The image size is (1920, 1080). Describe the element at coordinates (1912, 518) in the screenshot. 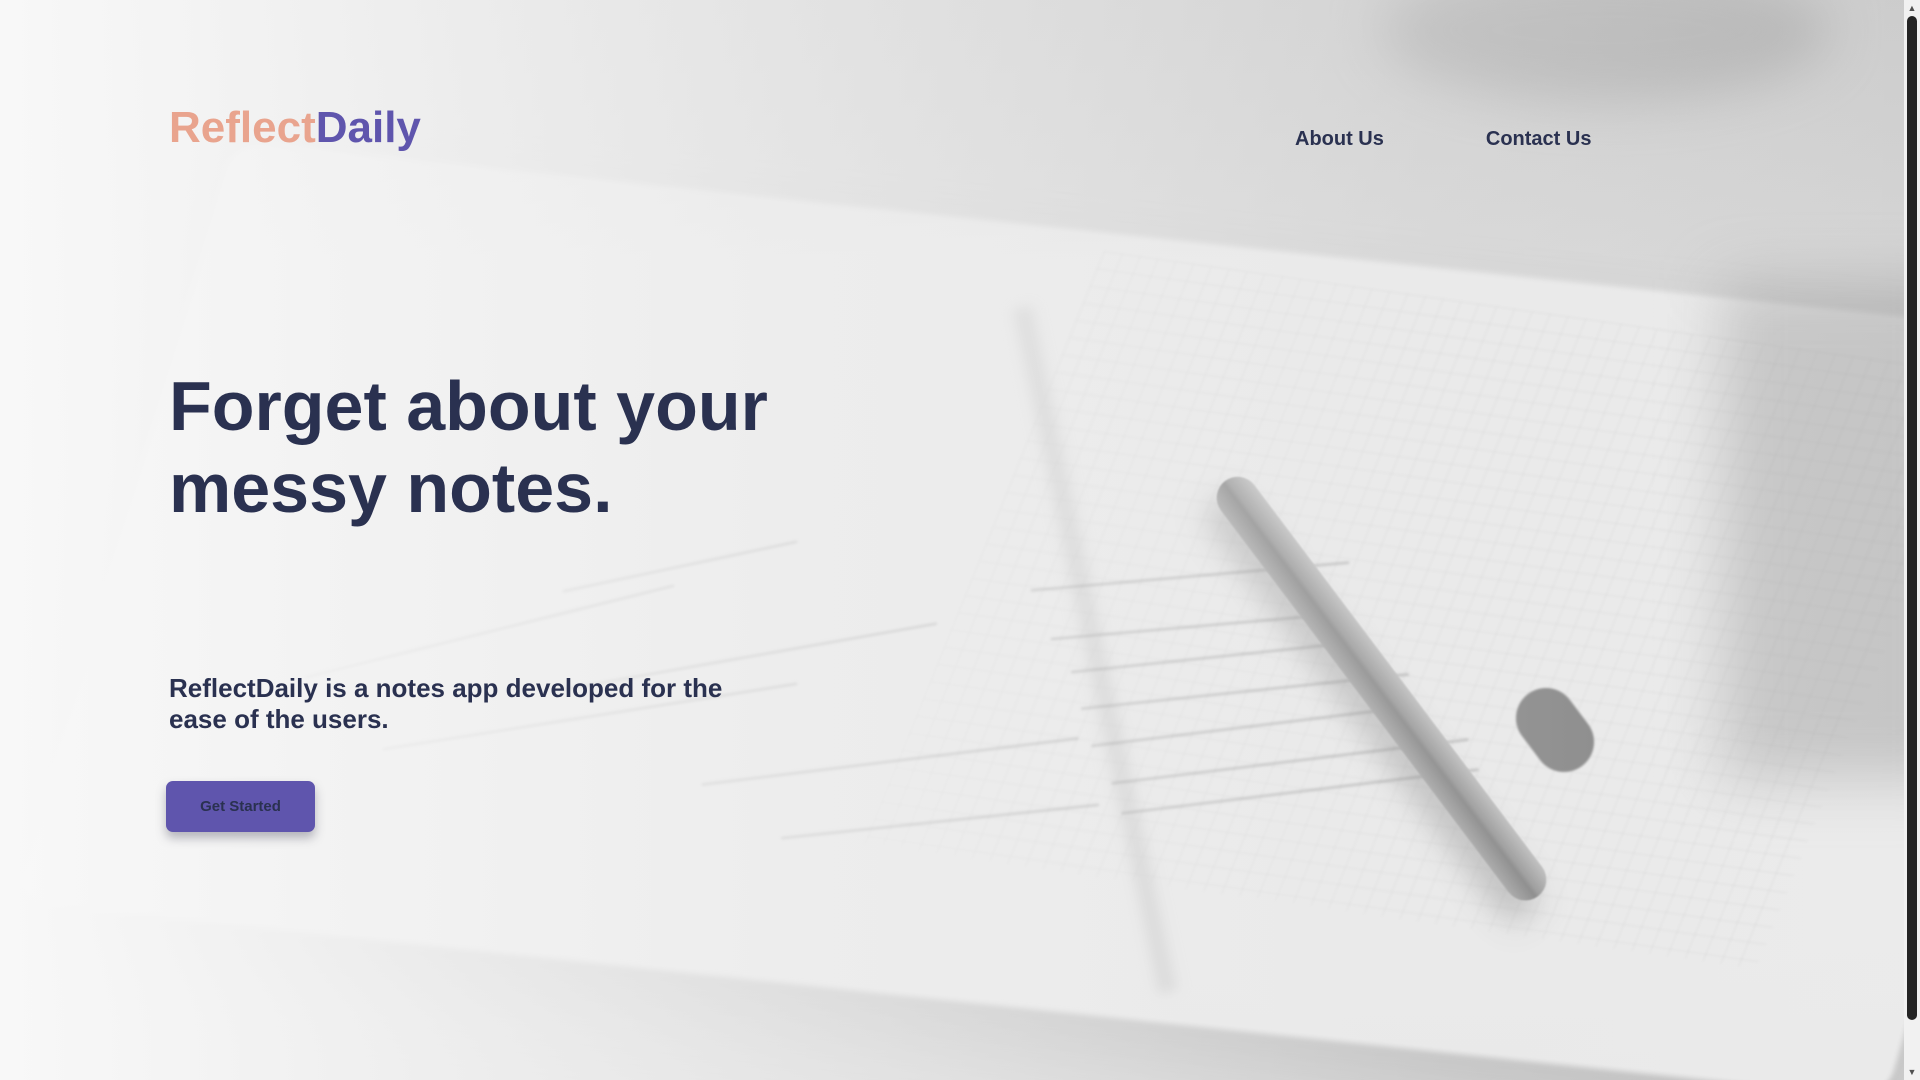

I see `scrollbar-thumb` at that location.